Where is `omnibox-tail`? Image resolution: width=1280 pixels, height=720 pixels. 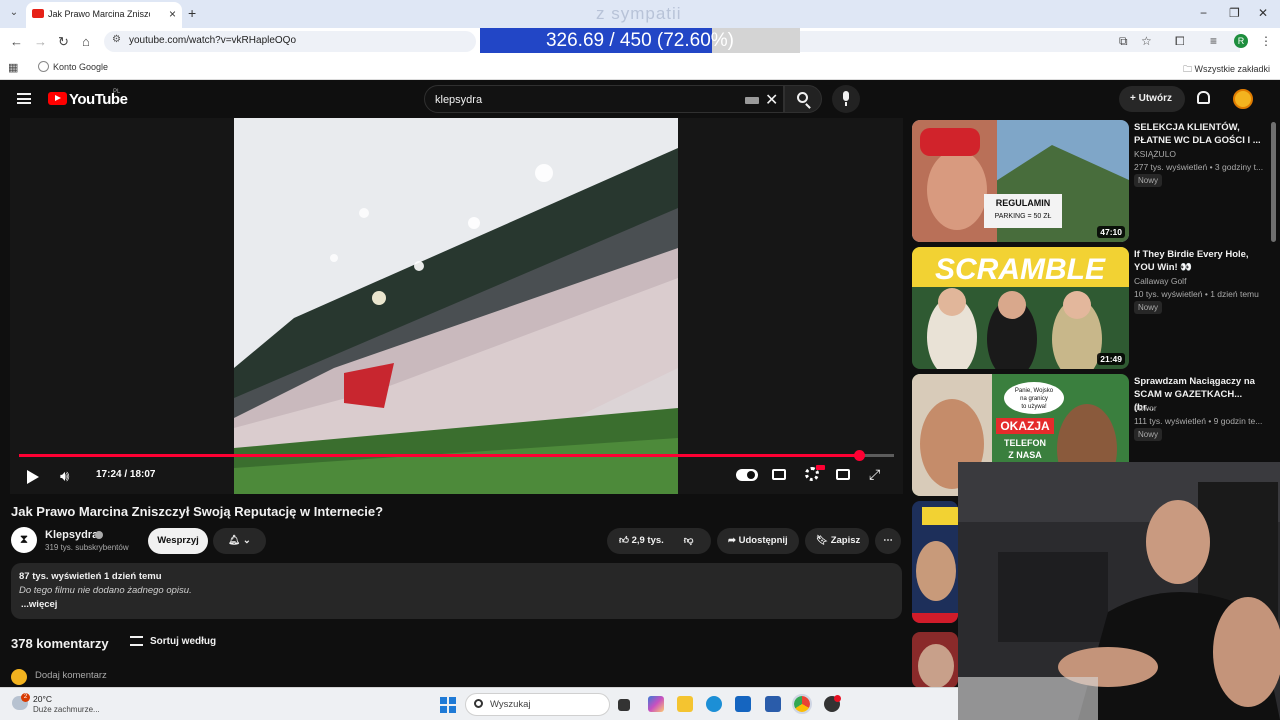
omnibox-tail is located at coordinates (1020, 41).